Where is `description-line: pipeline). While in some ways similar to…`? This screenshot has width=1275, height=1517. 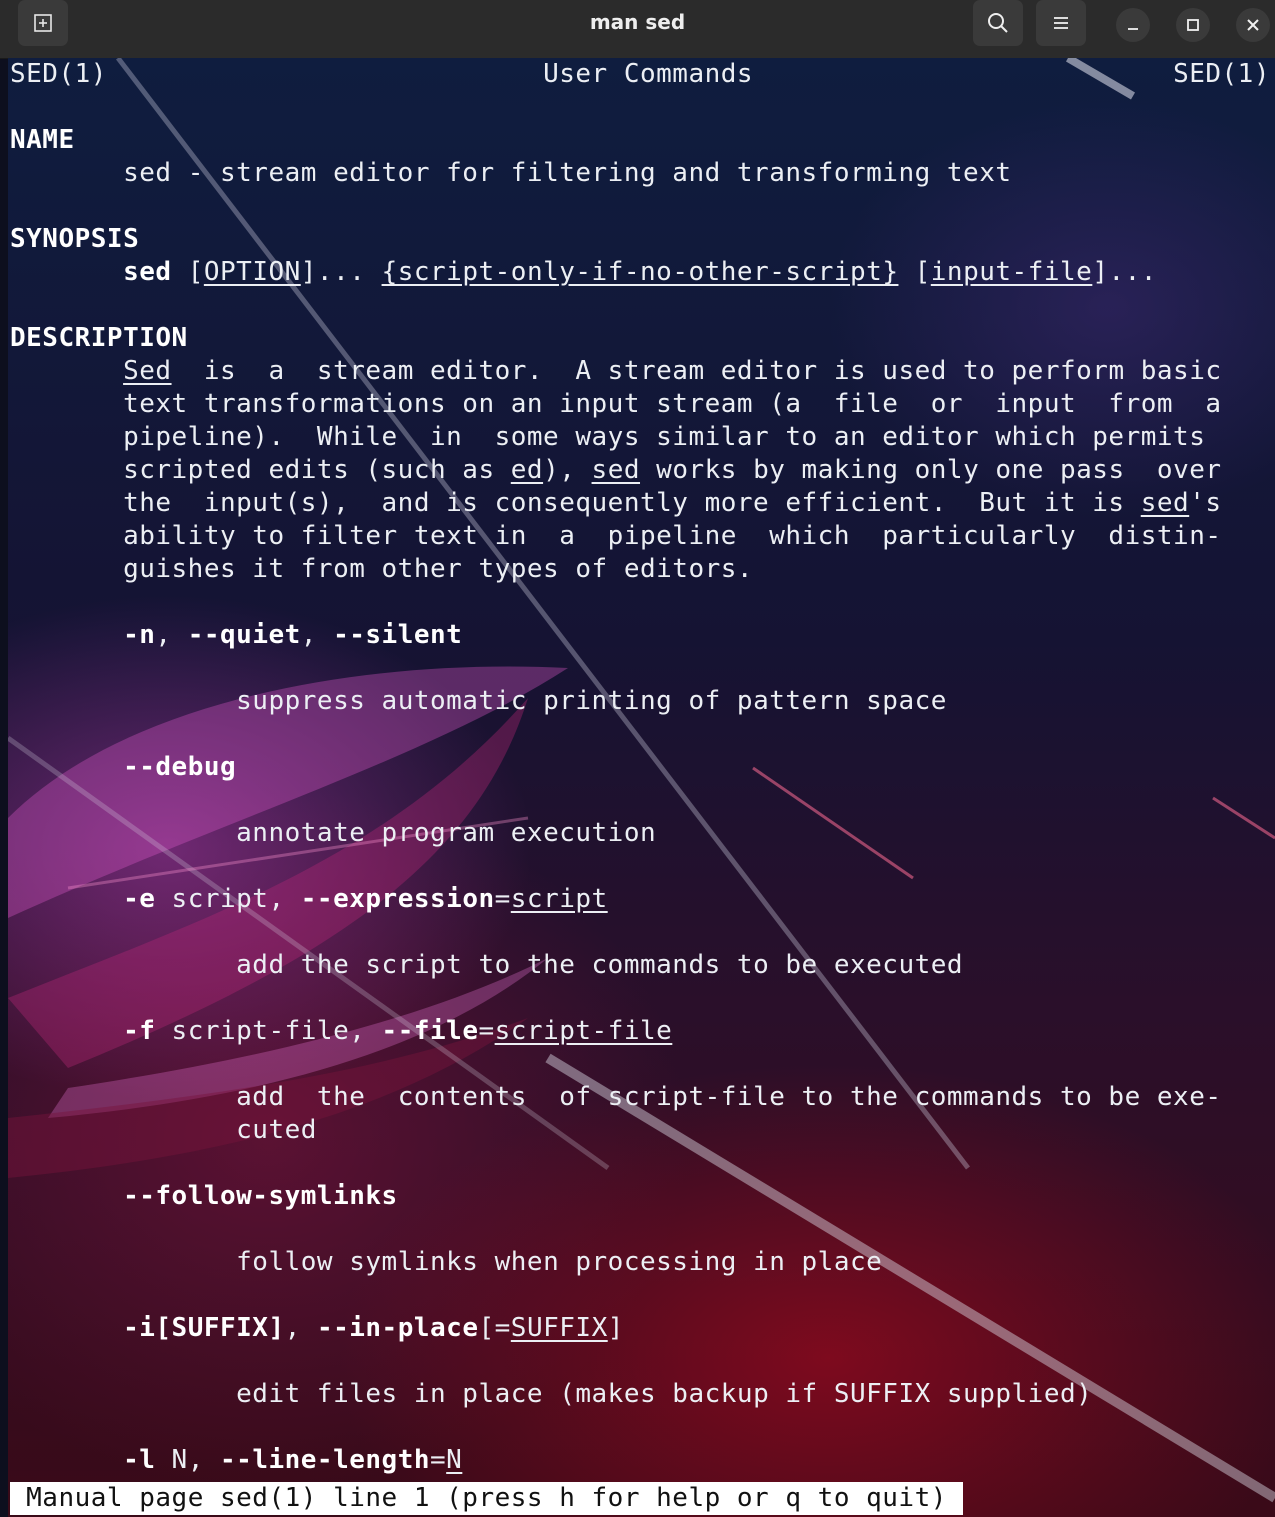
description-line: pipeline). While in some ways similar to… is located at coordinates (608, 437).